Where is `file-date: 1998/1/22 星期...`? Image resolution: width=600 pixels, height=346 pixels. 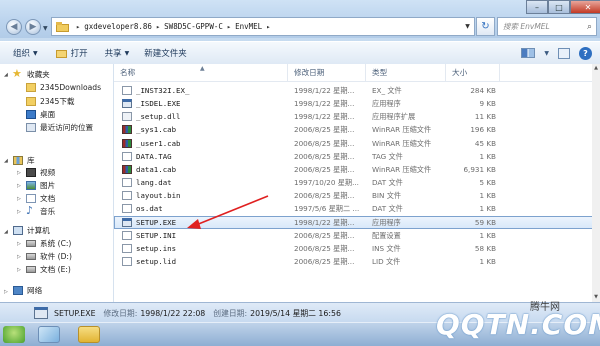 file-date: 1998/1/22 星期... is located at coordinates (324, 117).